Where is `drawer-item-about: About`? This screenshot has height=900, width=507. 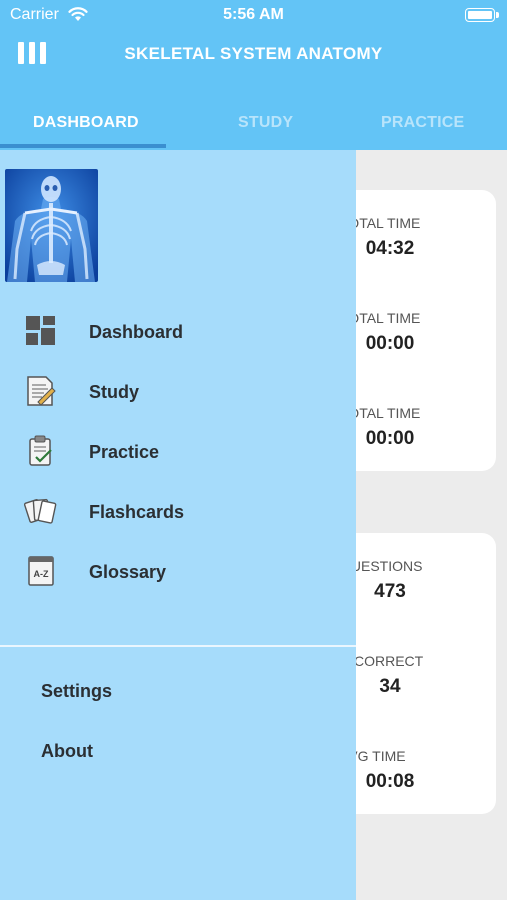
drawer-item-about: About is located at coordinates (178, 751).